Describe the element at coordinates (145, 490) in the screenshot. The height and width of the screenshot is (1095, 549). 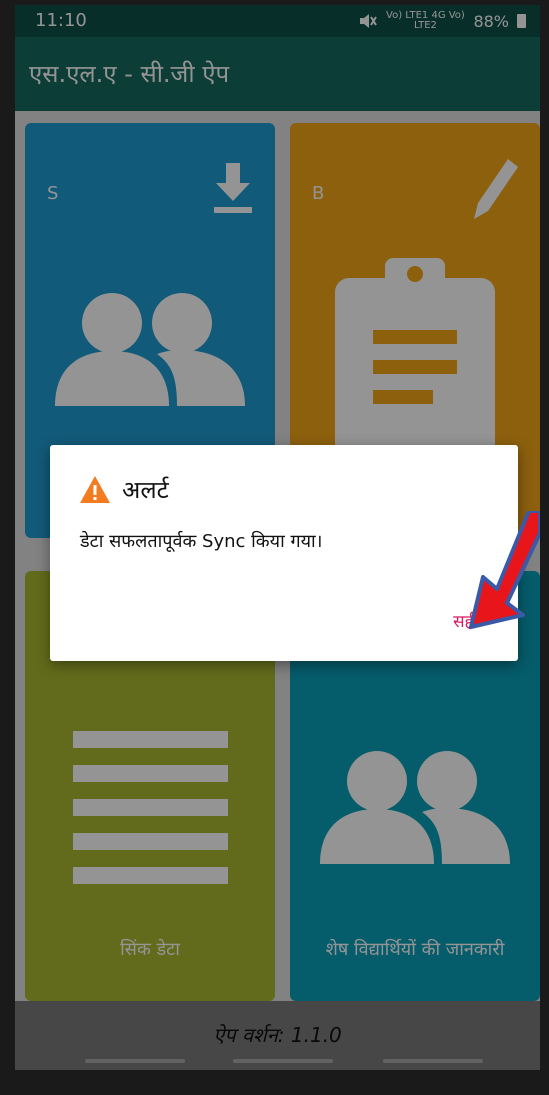
I see `dialog-title: अलर्ट` at that location.